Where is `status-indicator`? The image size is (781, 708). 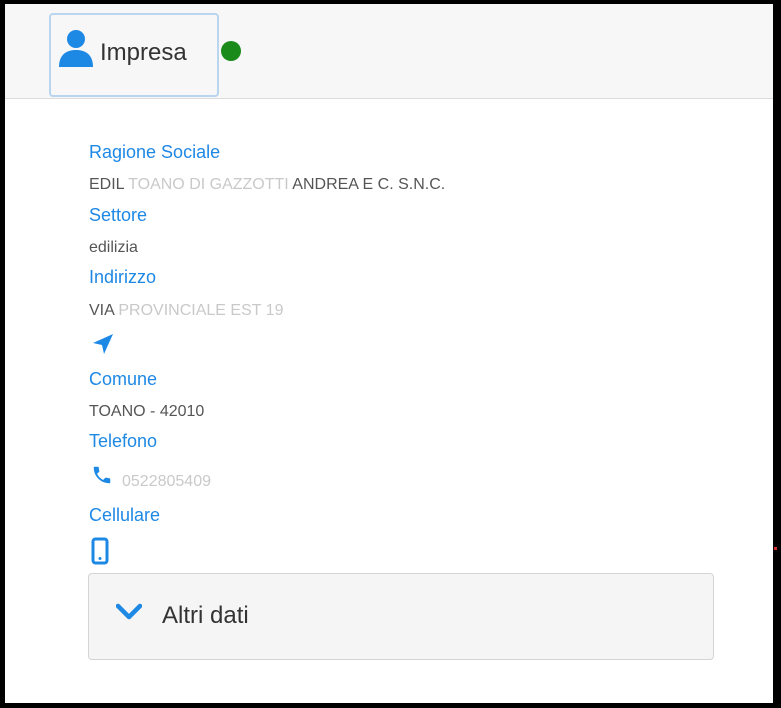
status-indicator is located at coordinates (231, 51).